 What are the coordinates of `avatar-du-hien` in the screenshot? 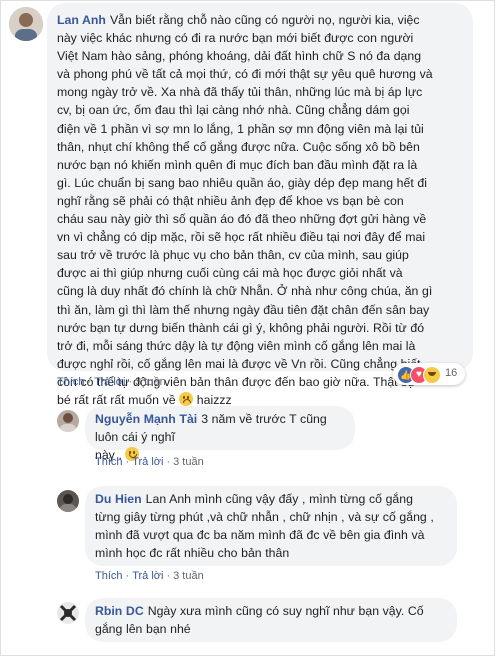 It's located at (68, 501).